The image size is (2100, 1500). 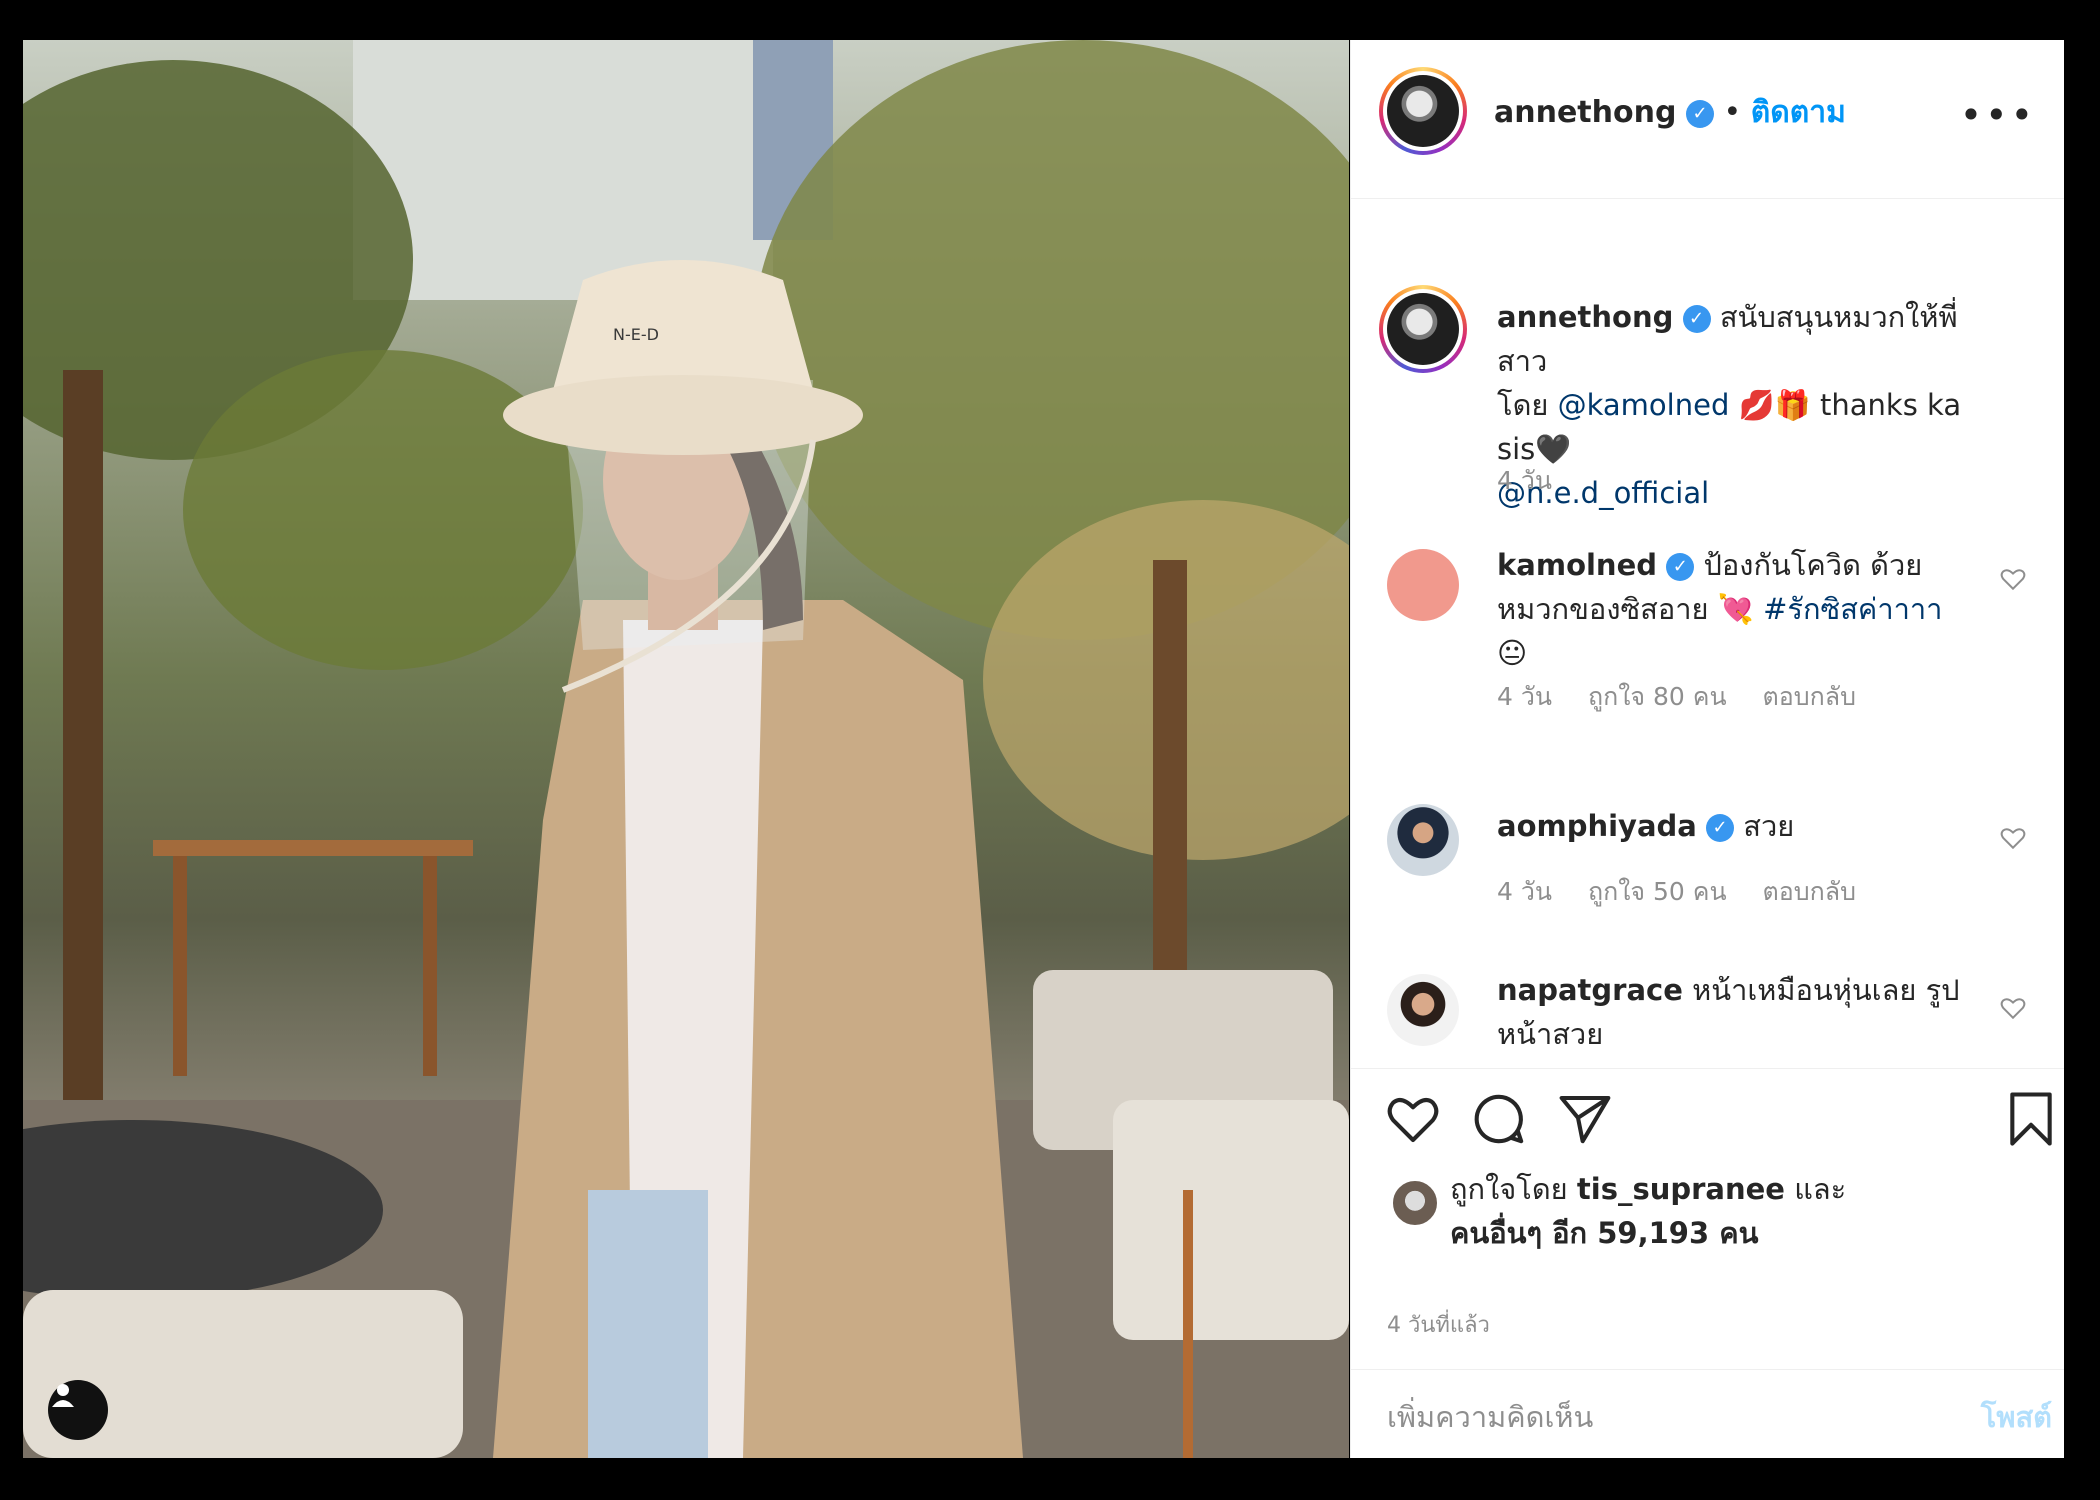 What do you see at coordinates (78, 1410) in the screenshot?
I see `user-tag-icon` at bounding box center [78, 1410].